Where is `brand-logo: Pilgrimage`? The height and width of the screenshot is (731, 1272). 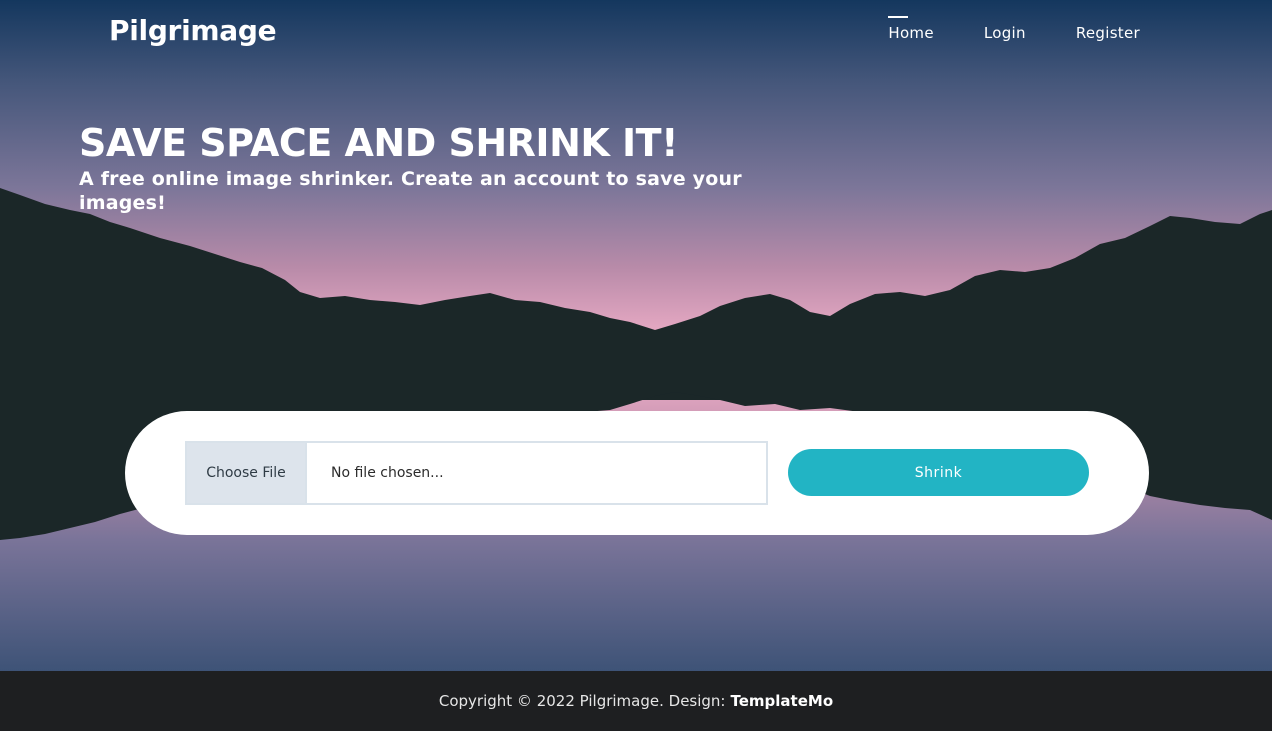 brand-logo: Pilgrimage is located at coordinates (193, 30).